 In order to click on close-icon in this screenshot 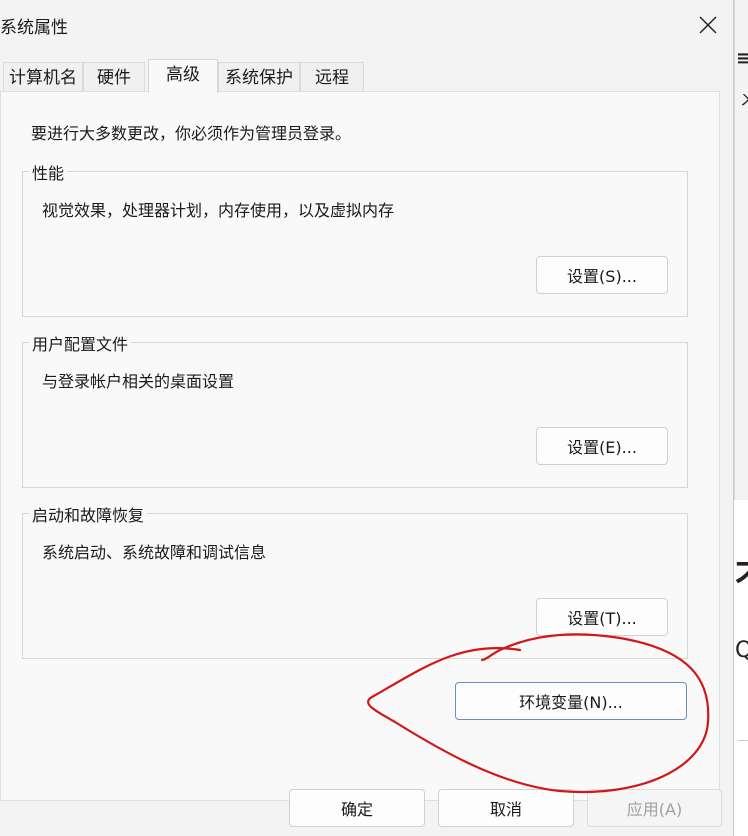, I will do `click(708, 25)`.